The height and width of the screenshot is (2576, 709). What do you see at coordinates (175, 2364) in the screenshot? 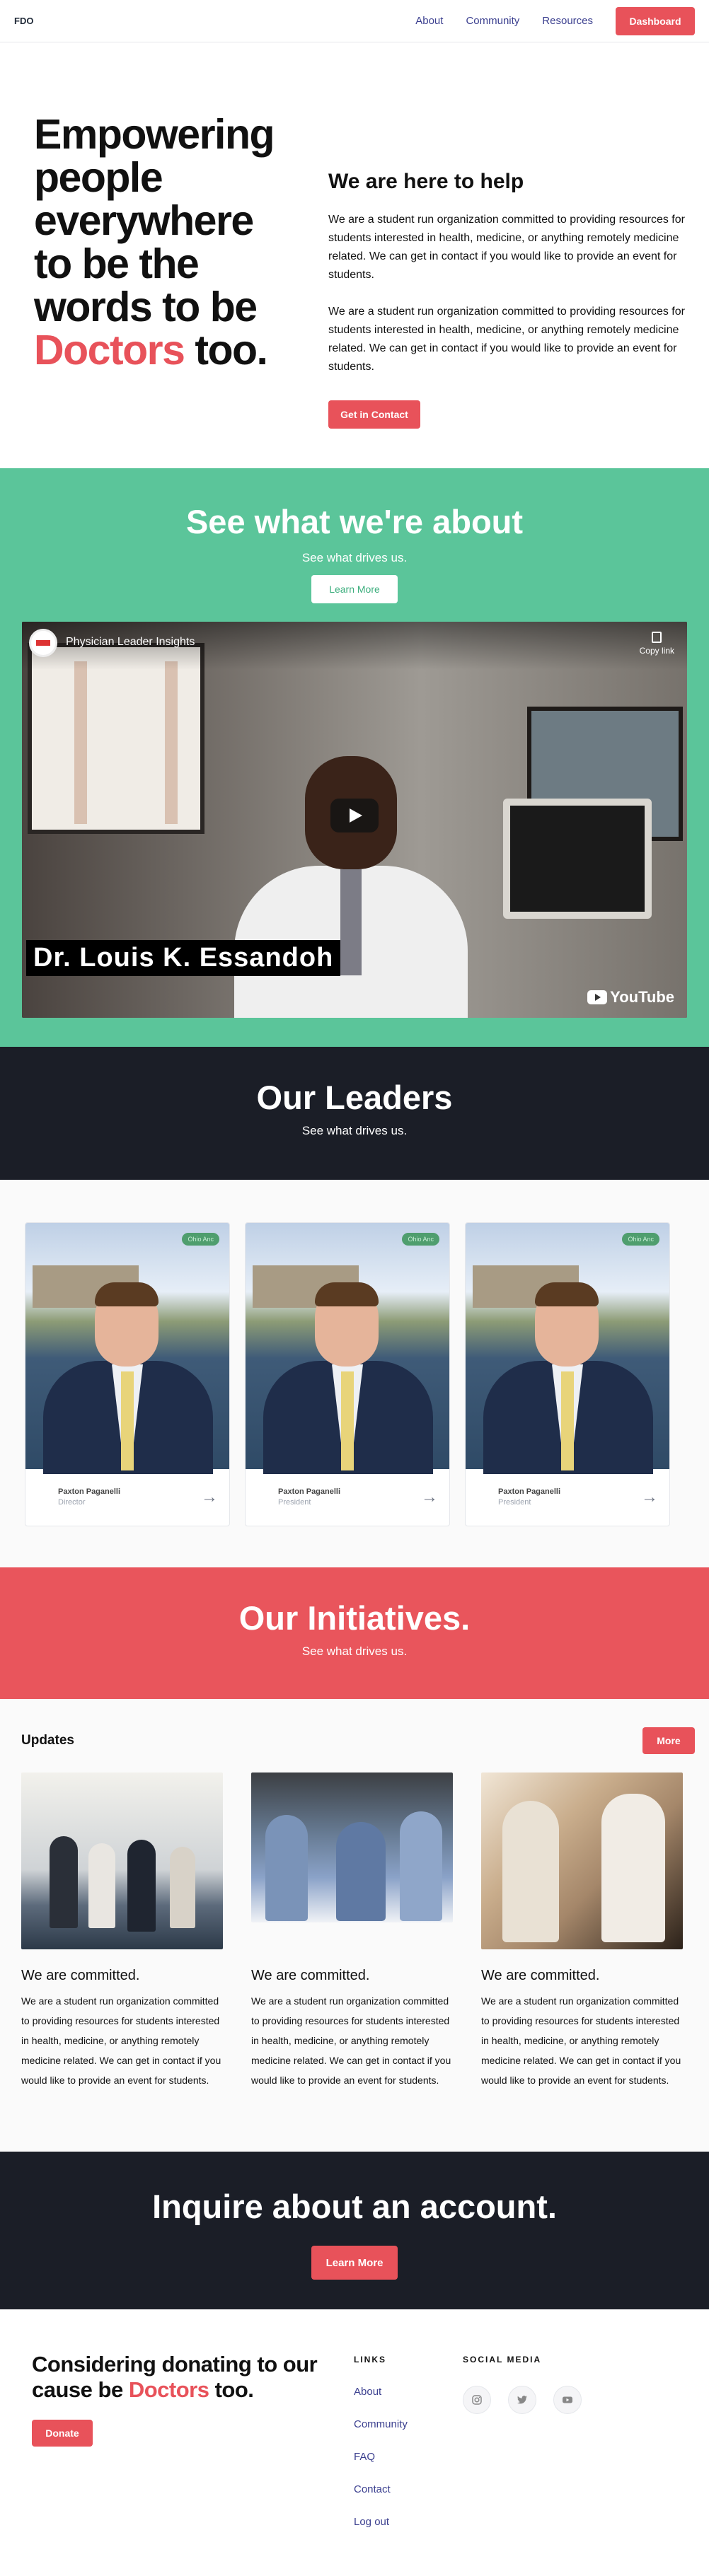
I see `footer-cta-line: Considering donating to our` at bounding box center [175, 2364].